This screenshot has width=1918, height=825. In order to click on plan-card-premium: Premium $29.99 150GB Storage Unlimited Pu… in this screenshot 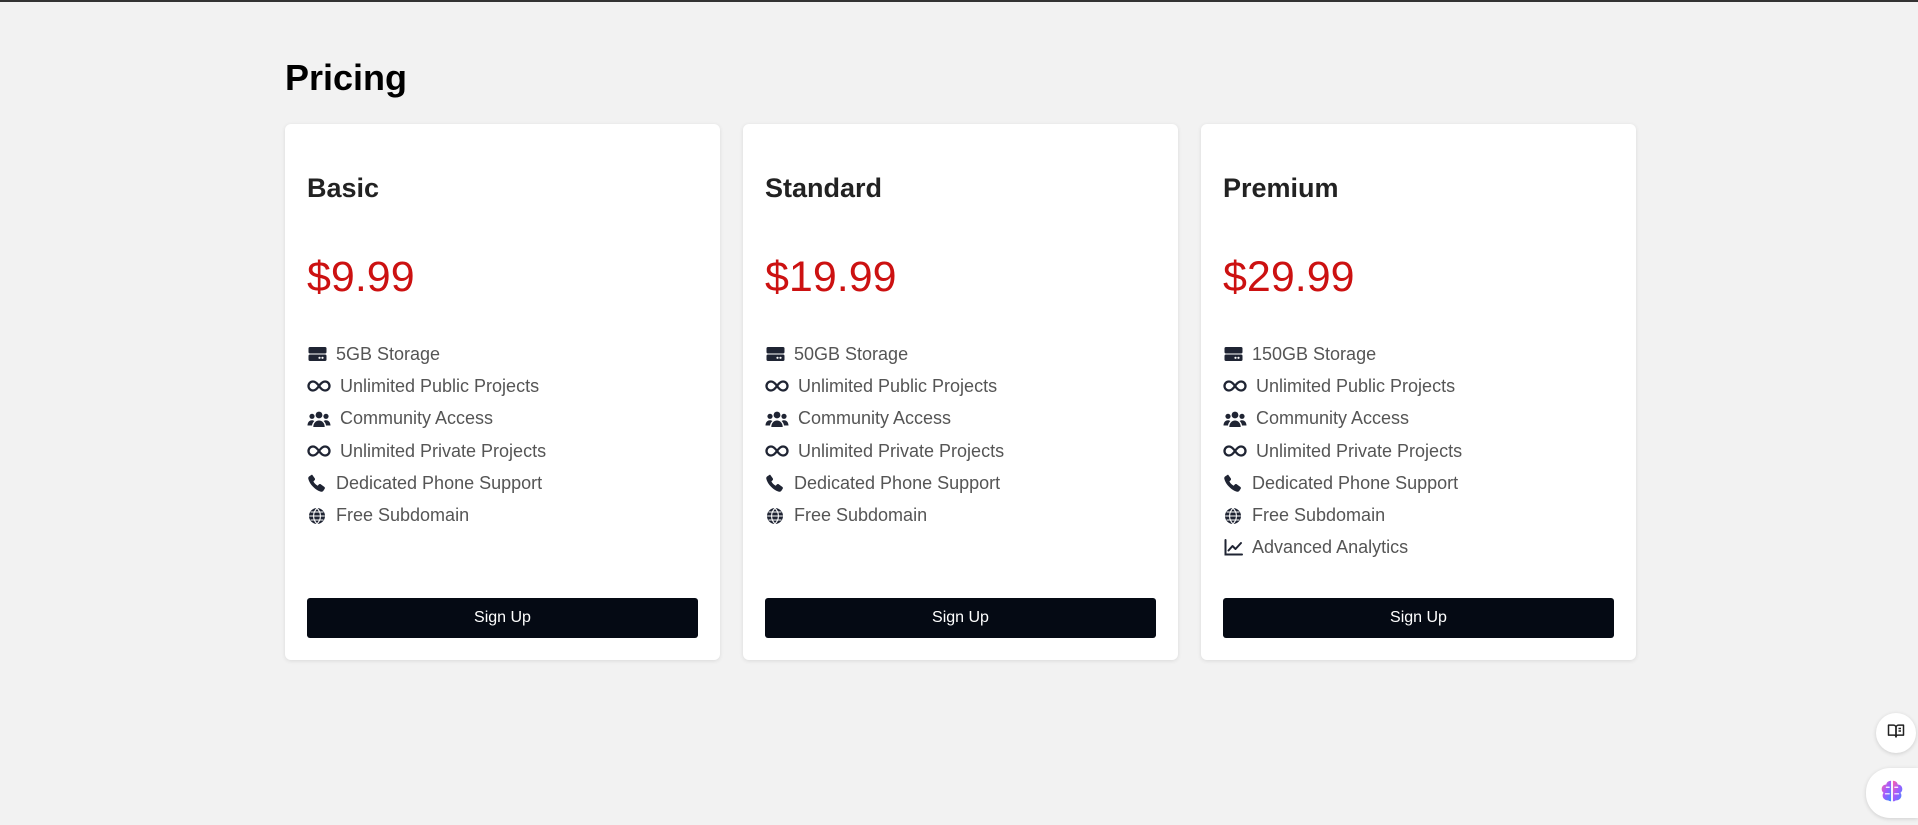, I will do `click(1418, 392)`.